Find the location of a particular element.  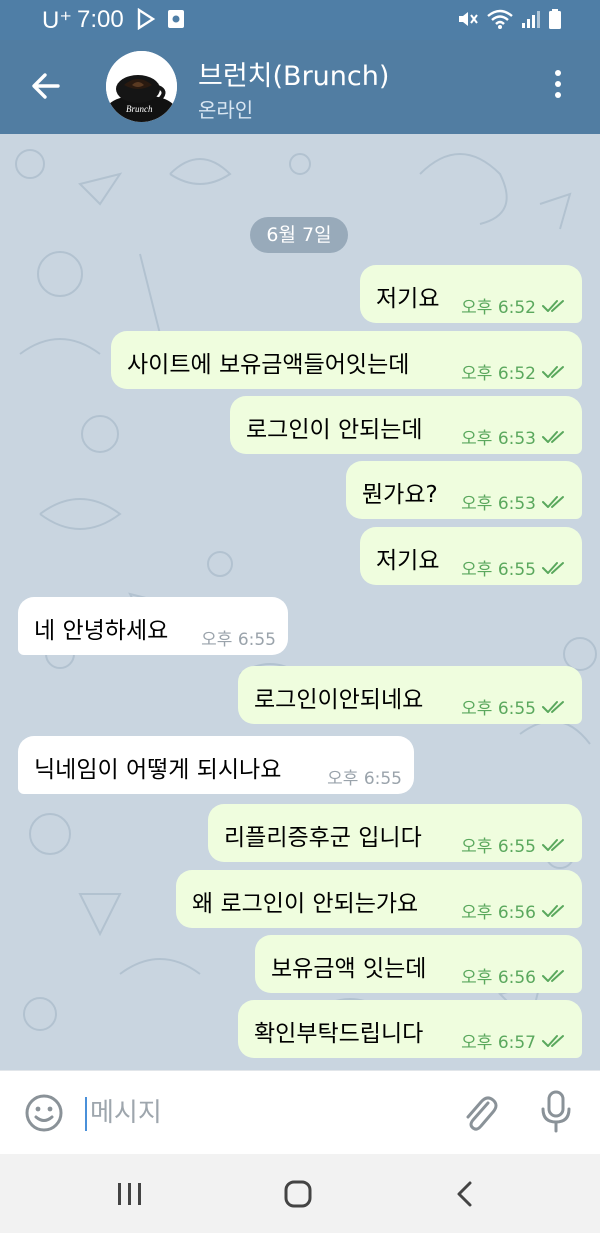

home-icon is located at coordinates (298, 1194).